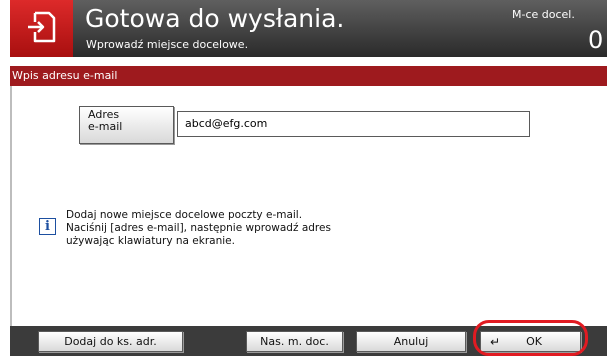 This screenshot has height=356, width=607. Describe the element at coordinates (353, 124) in the screenshot. I see `email-address-field: abcd@efg.com` at that location.